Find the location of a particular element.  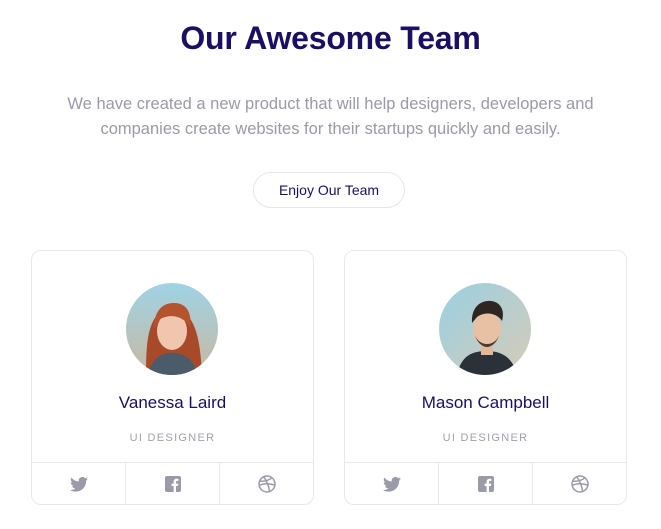

enjoy-team-button: Enjoy Our Team is located at coordinates (329, 190).